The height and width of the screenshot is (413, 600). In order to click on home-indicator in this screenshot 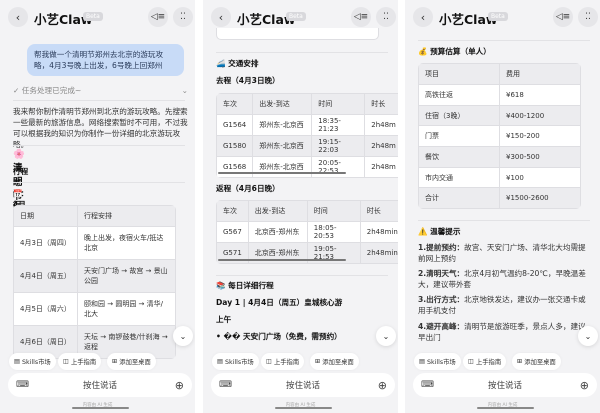, I will do `click(303, 408)`.